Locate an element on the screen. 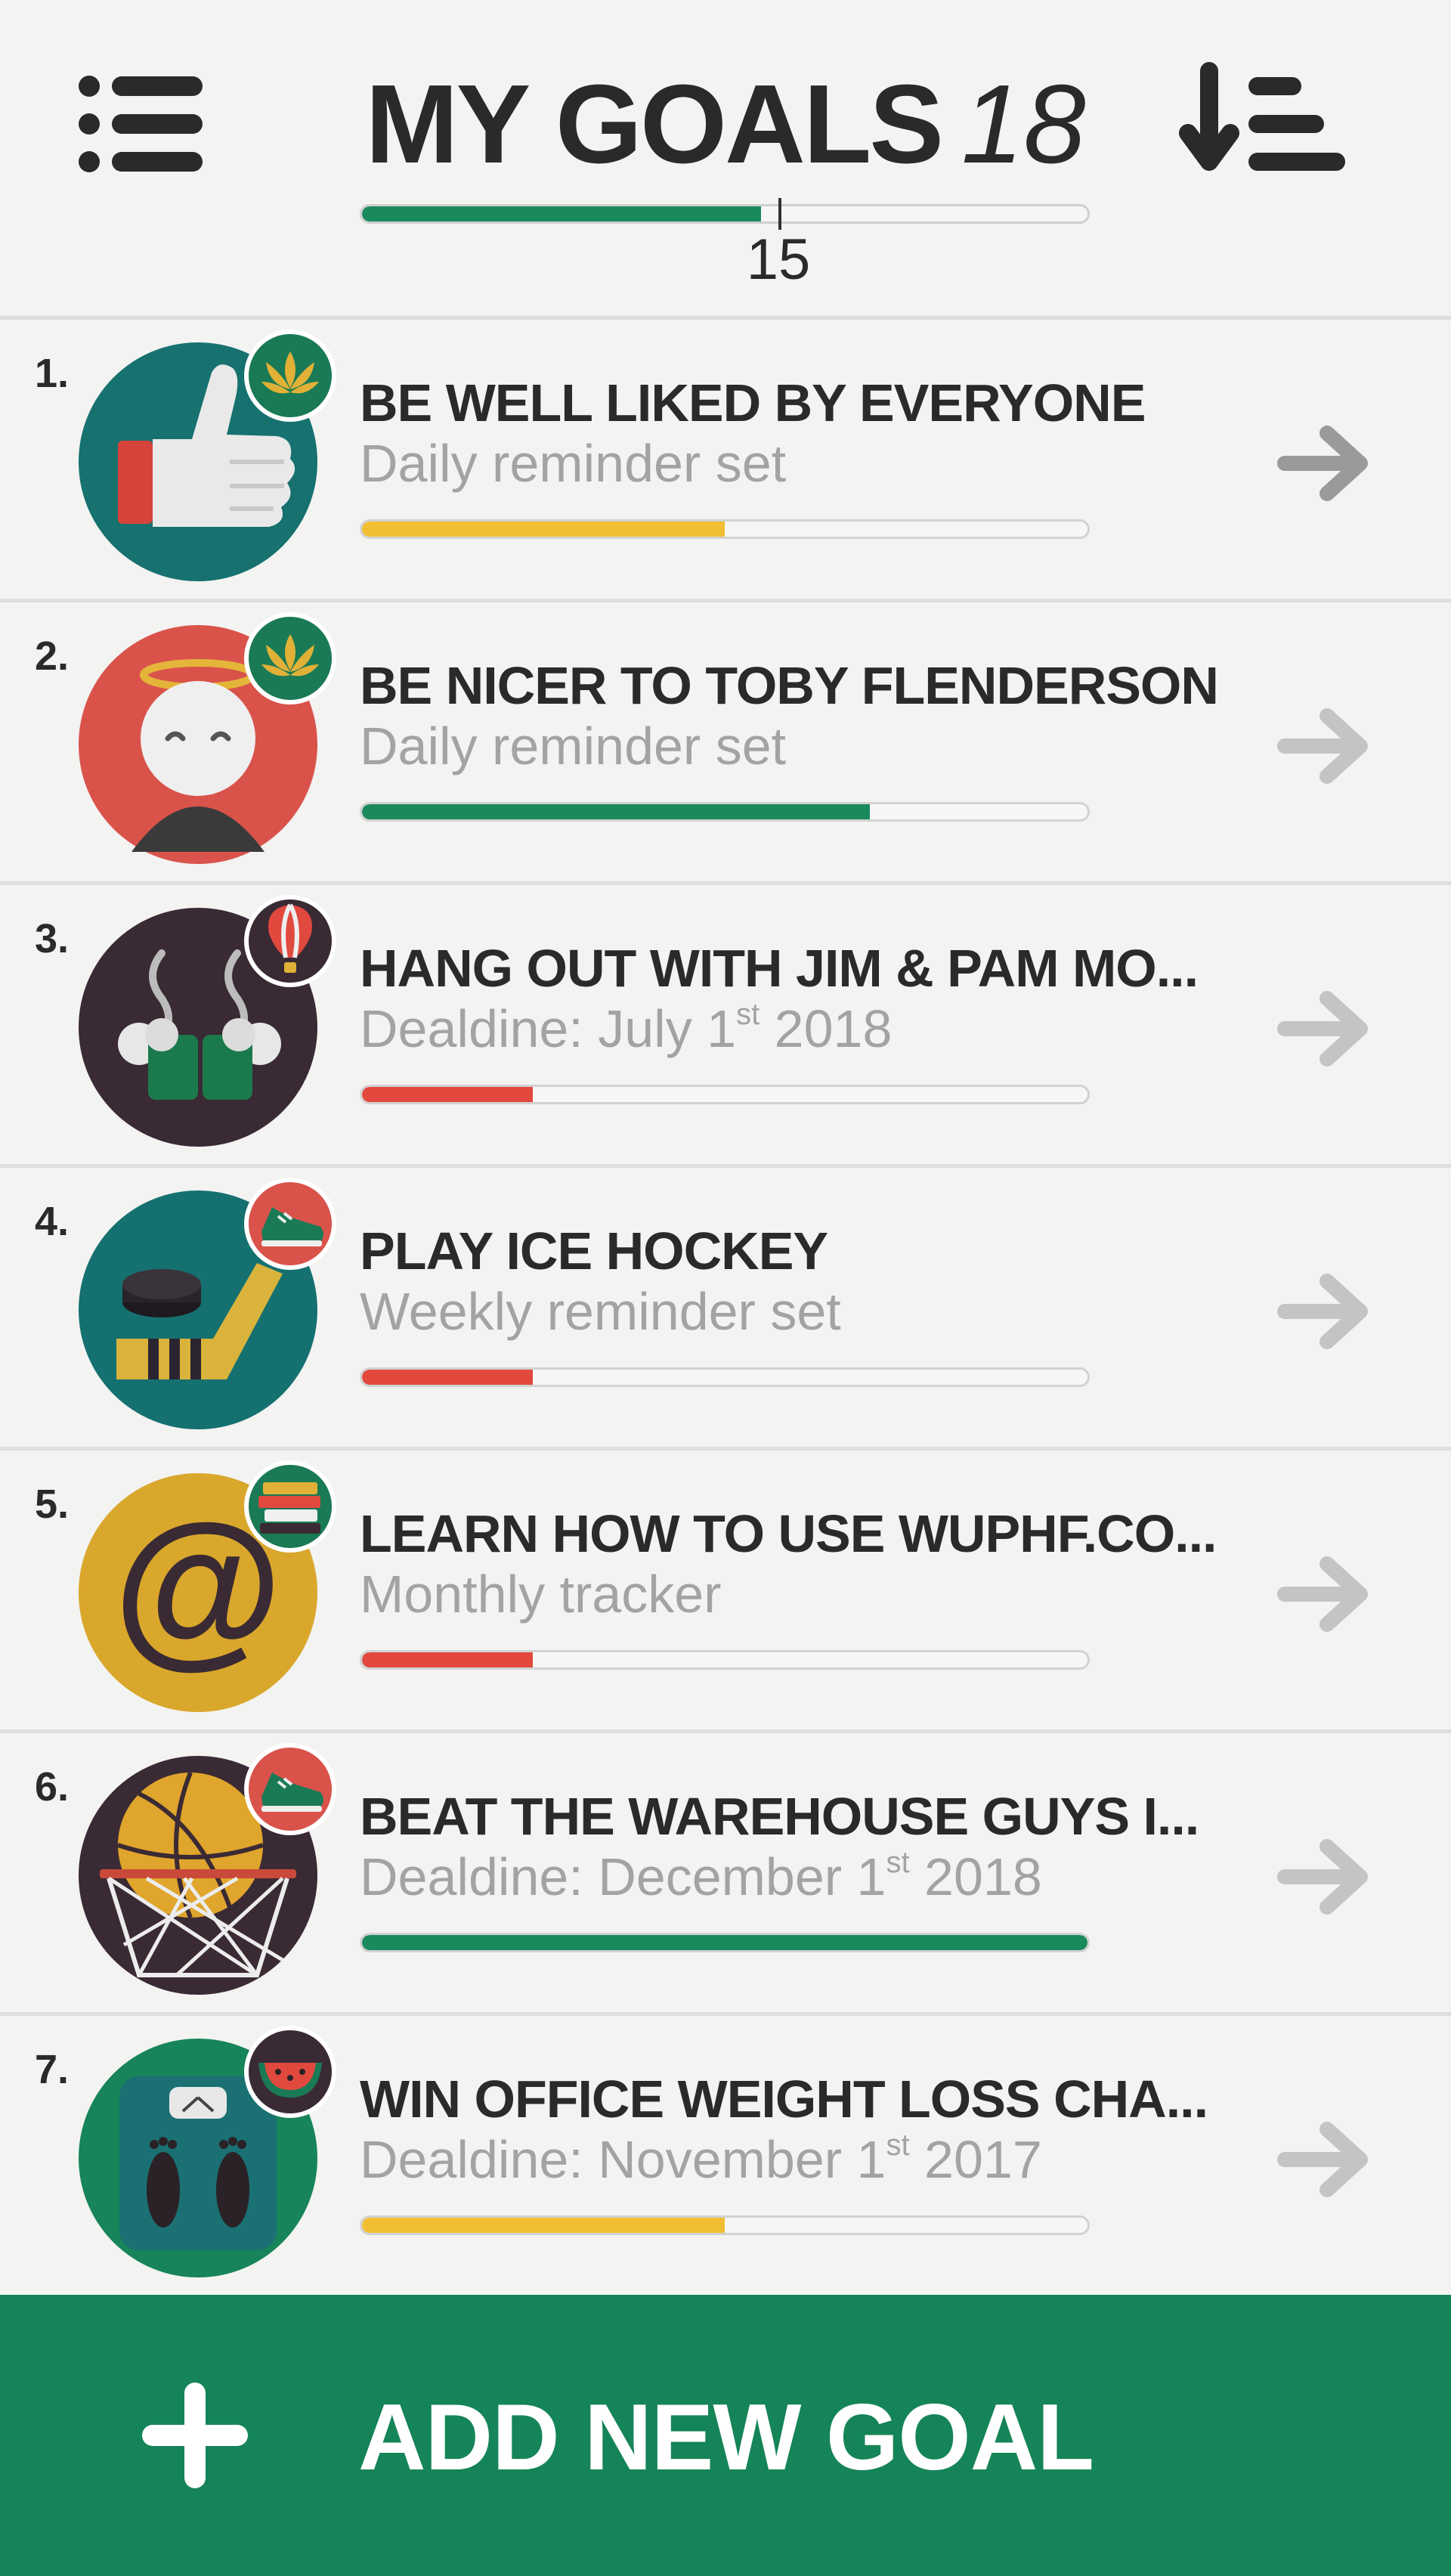 The width and height of the screenshot is (1451, 2576). overall-progress-label: 15 is located at coordinates (779, 260).